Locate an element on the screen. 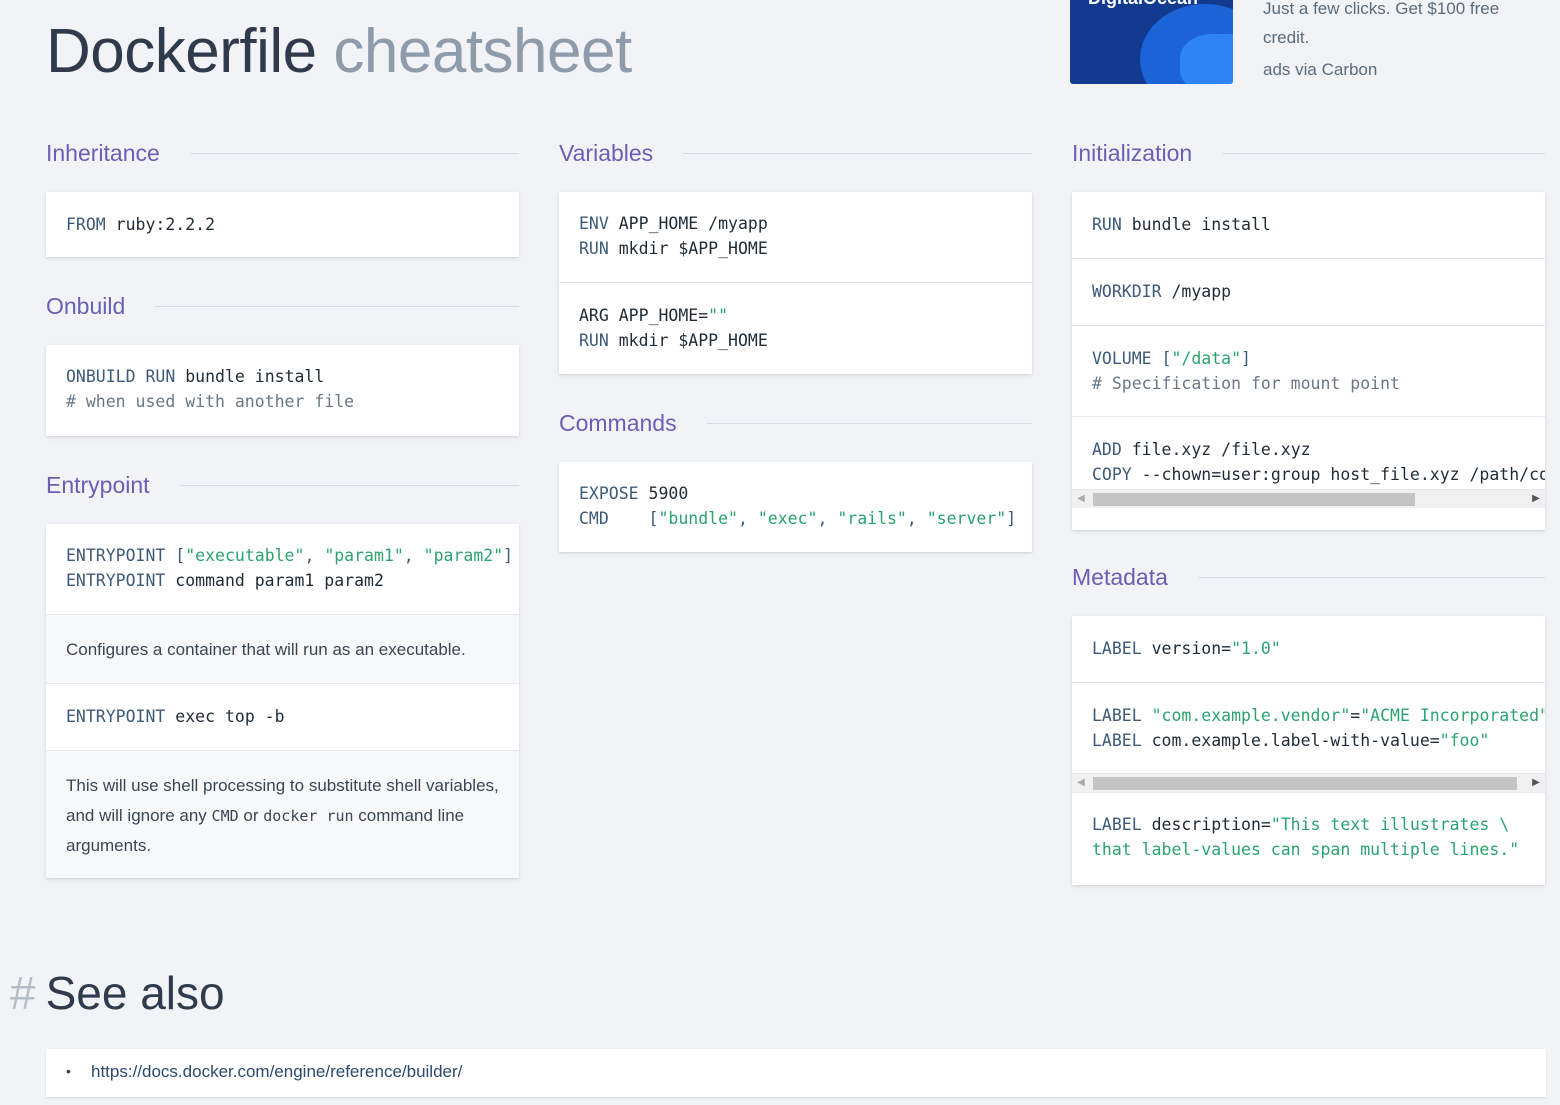 The height and width of the screenshot is (1105, 1560). code-block: RUN bundle install is located at coordinates (1308, 225).